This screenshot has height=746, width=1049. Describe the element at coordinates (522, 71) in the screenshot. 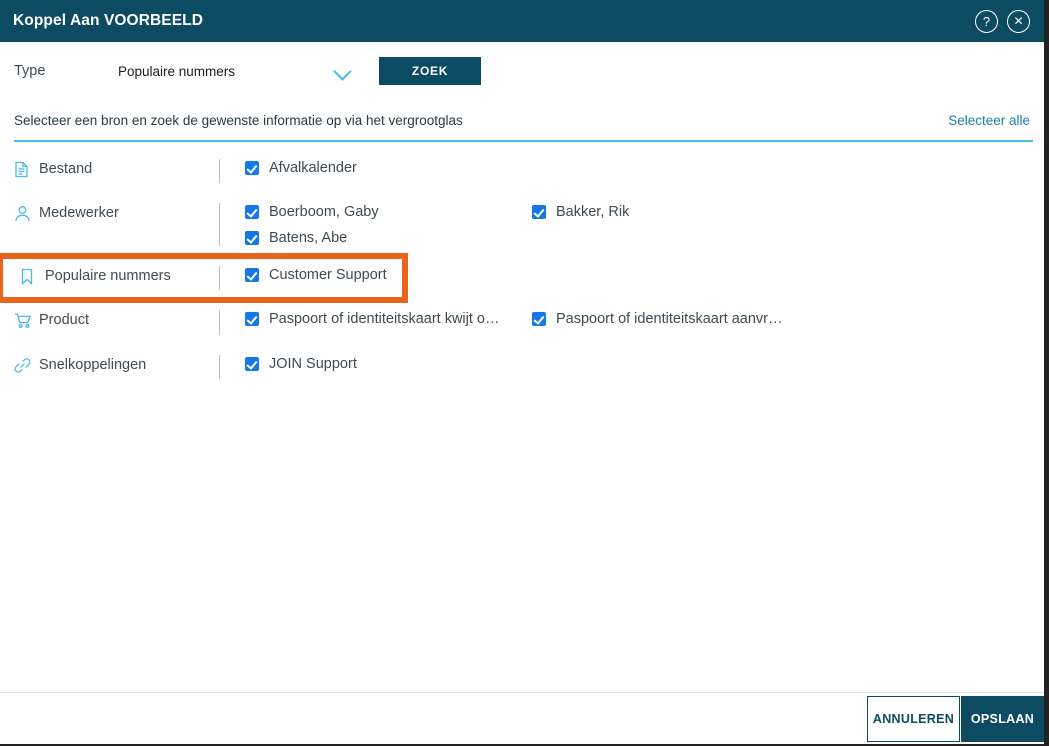

I see `type-search-row: Type Populaire nummers ZOEK` at that location.